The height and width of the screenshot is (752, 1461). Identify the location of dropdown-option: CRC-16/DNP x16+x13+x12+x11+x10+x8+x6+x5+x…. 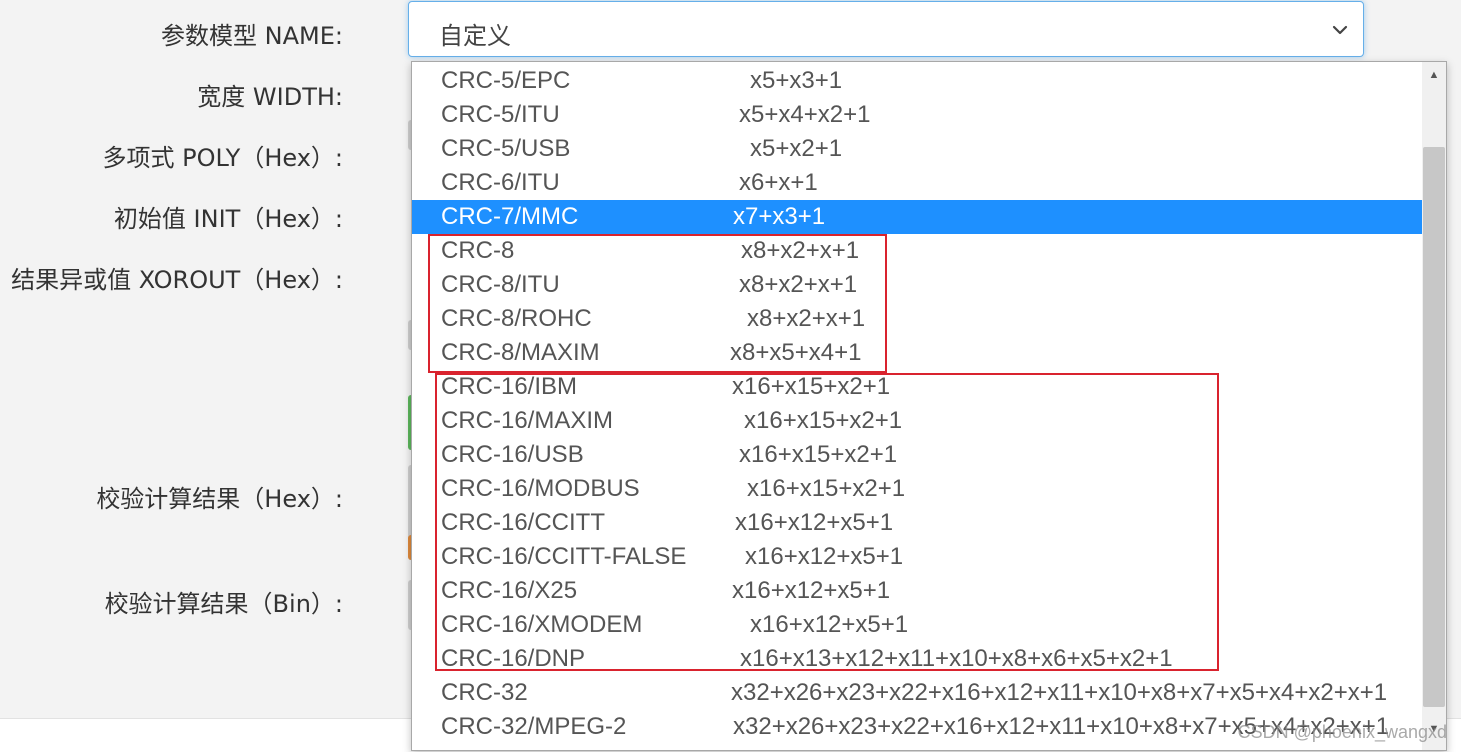
(917, 659).